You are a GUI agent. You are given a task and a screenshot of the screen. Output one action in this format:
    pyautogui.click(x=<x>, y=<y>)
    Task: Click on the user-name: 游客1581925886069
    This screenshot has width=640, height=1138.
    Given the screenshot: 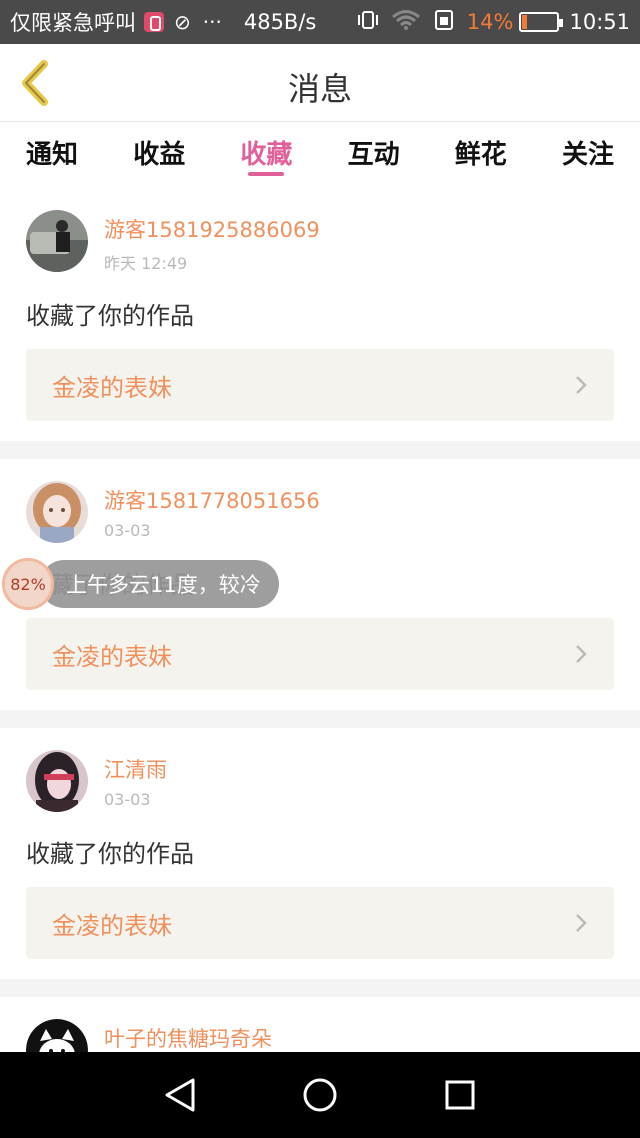 What is the action you would take?
    pyautogui.click(x=212, y=229)
    